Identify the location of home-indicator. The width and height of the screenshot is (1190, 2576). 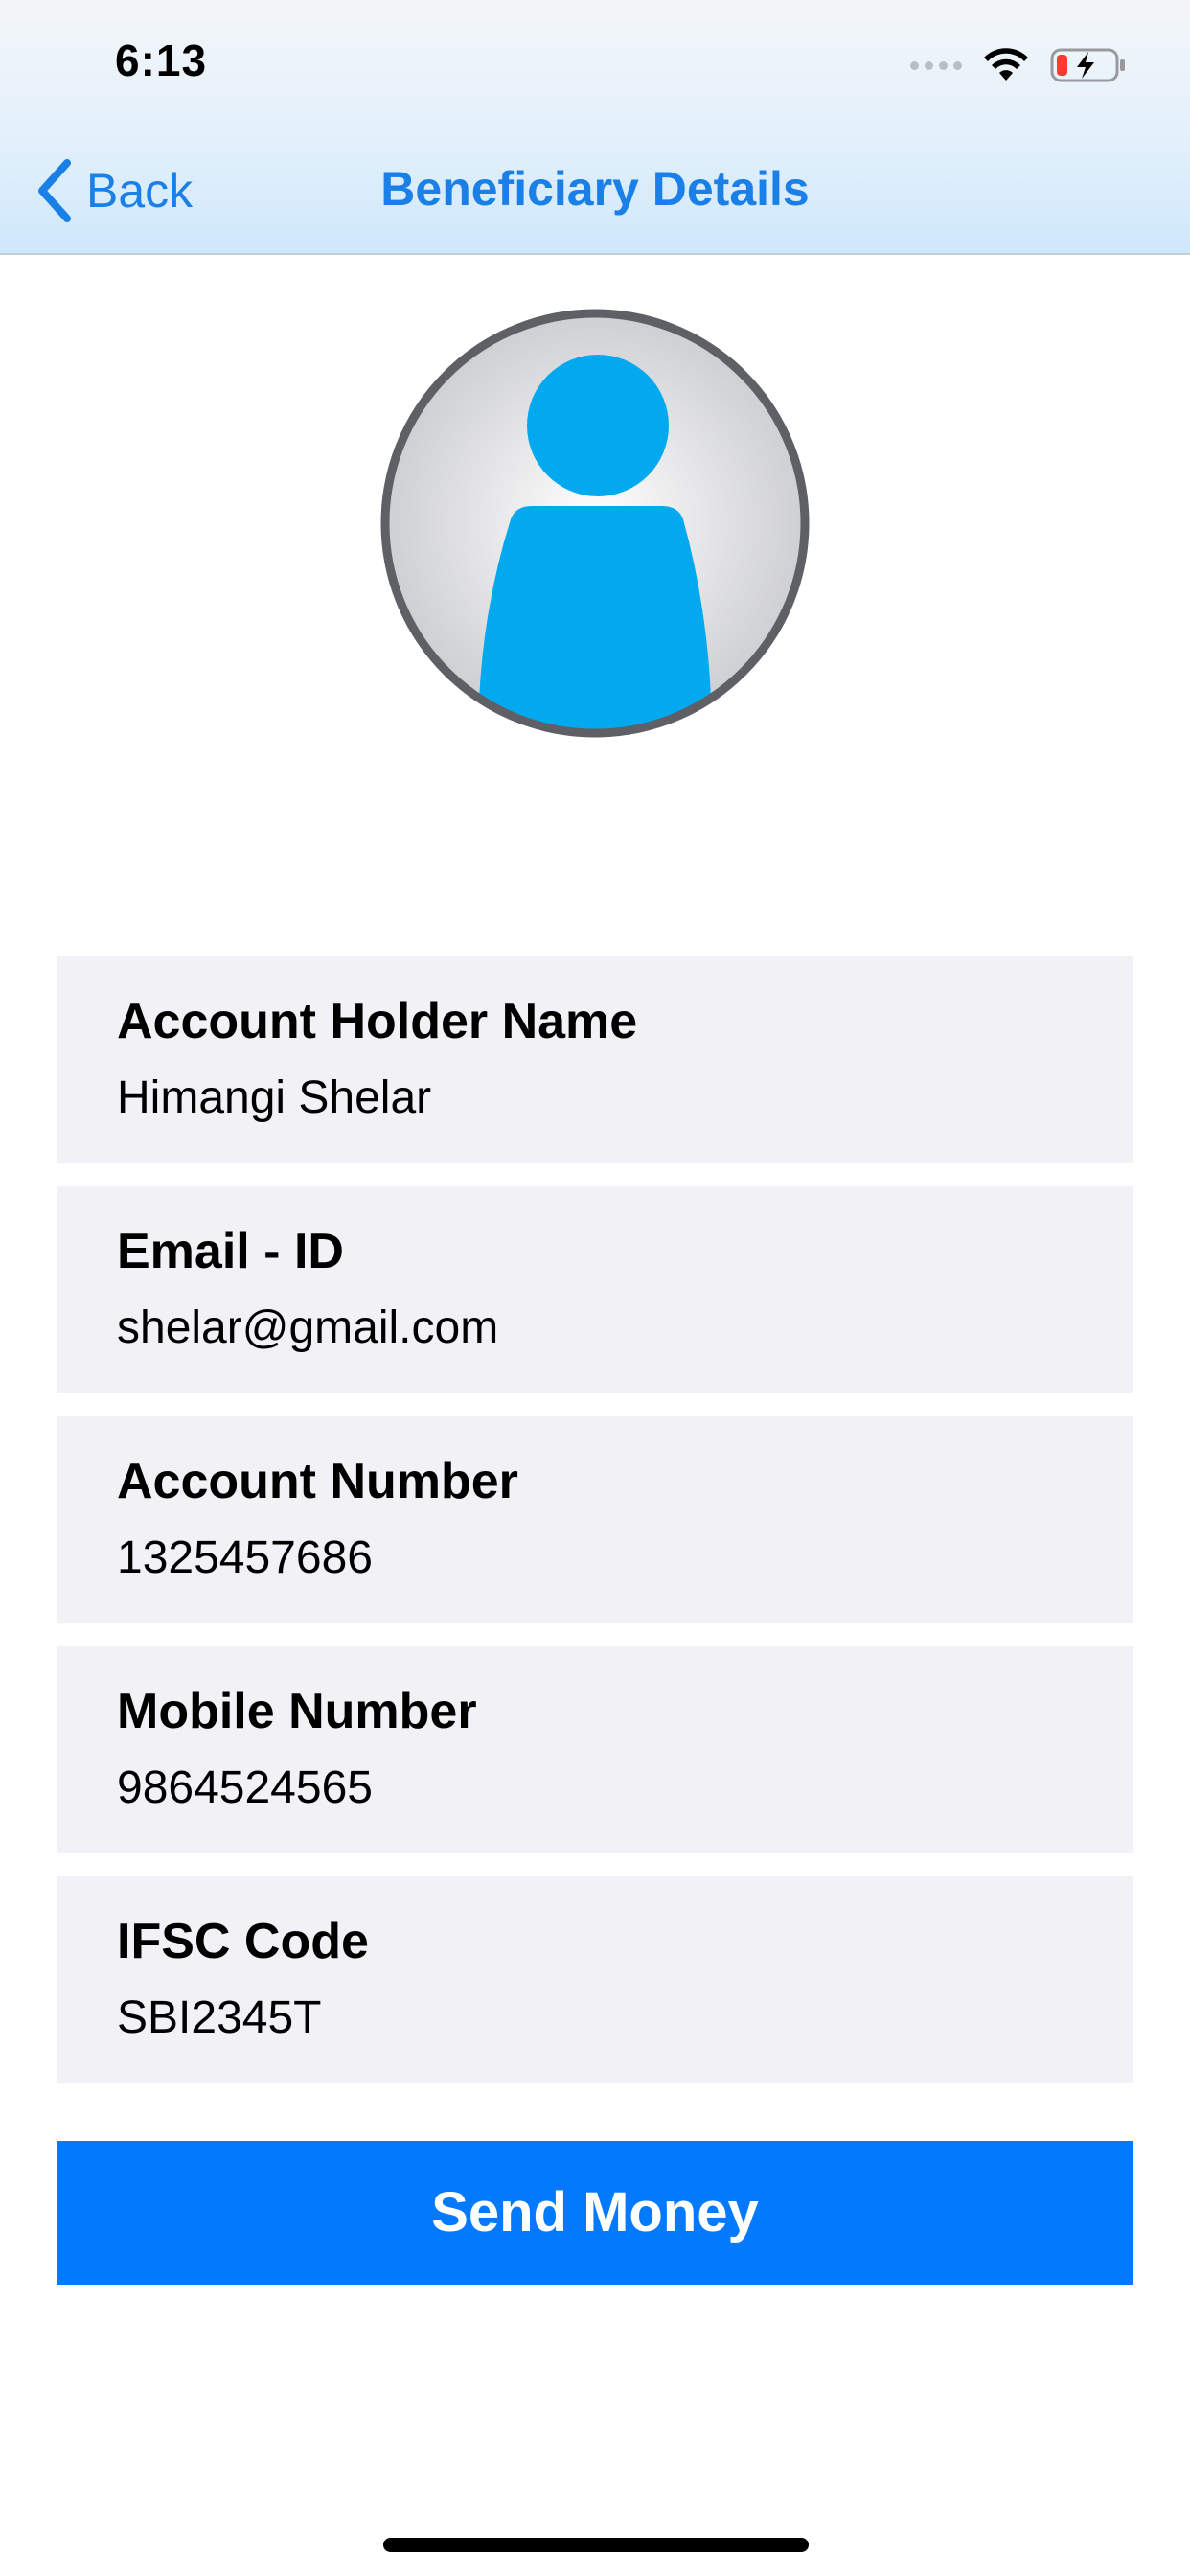
(596, 2545).